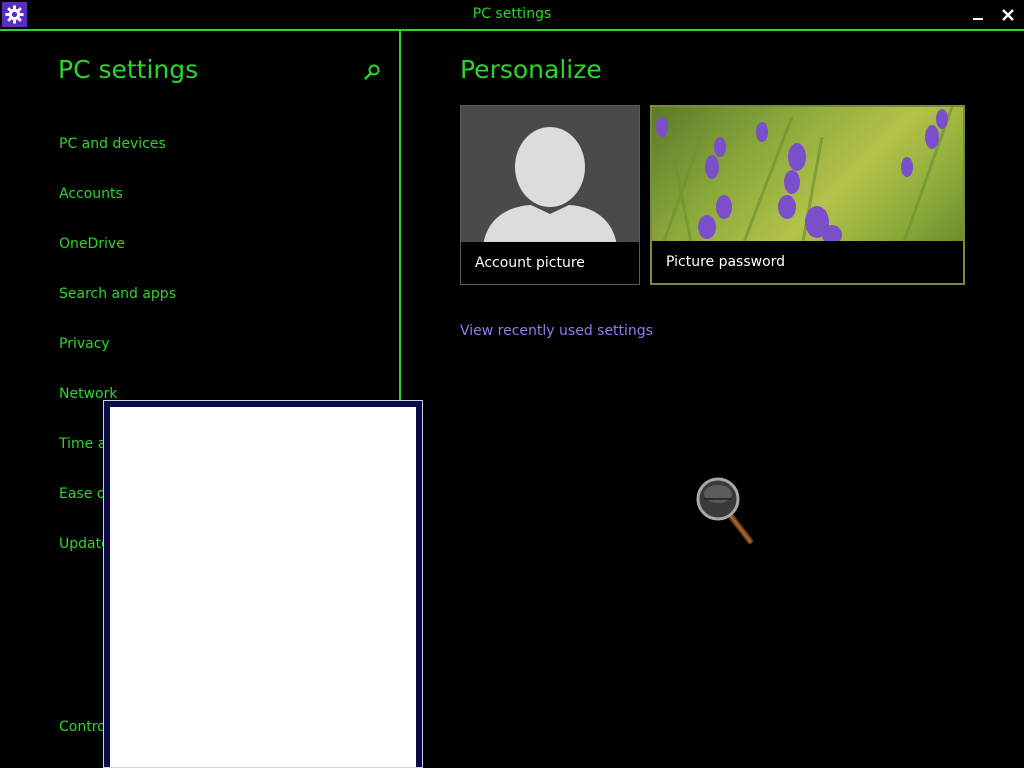  What do you see at coordinates (84, 344) in the screenshot?
I see `sidebar-item-privacy: Privacy` at bounding box center [84, 344].